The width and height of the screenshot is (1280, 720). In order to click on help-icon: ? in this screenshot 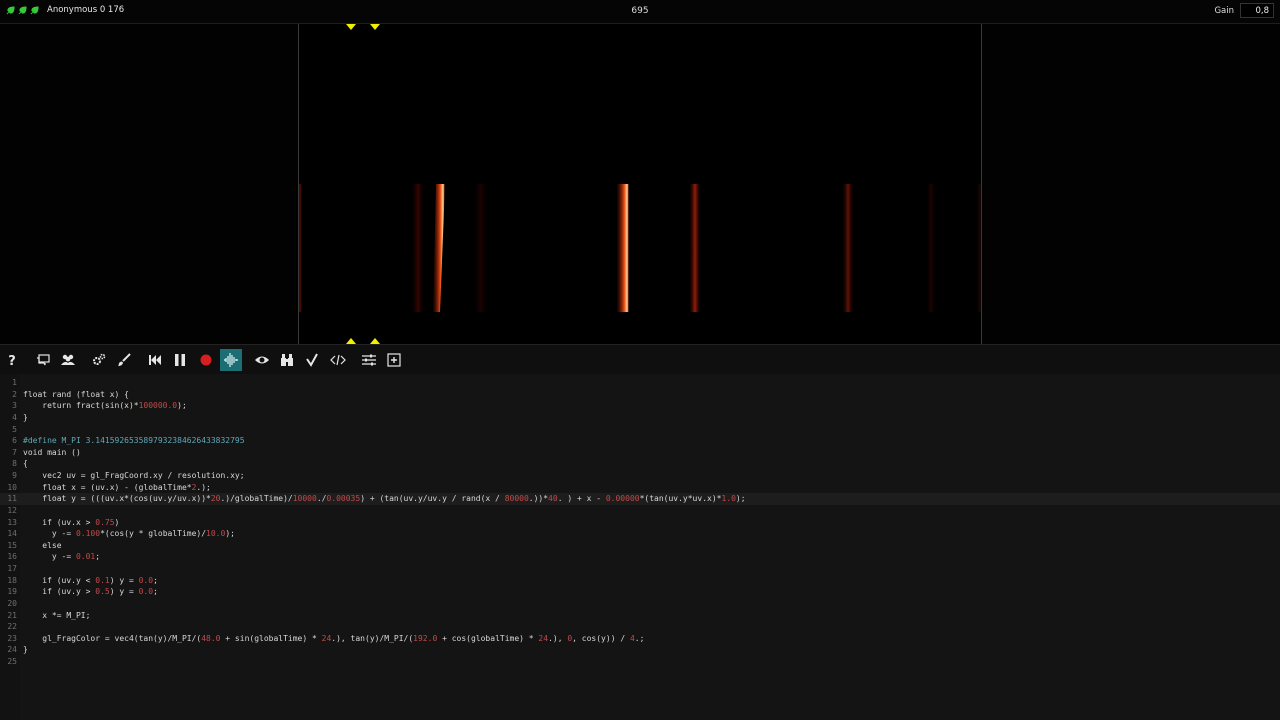, I will do `click(12, 361)`.